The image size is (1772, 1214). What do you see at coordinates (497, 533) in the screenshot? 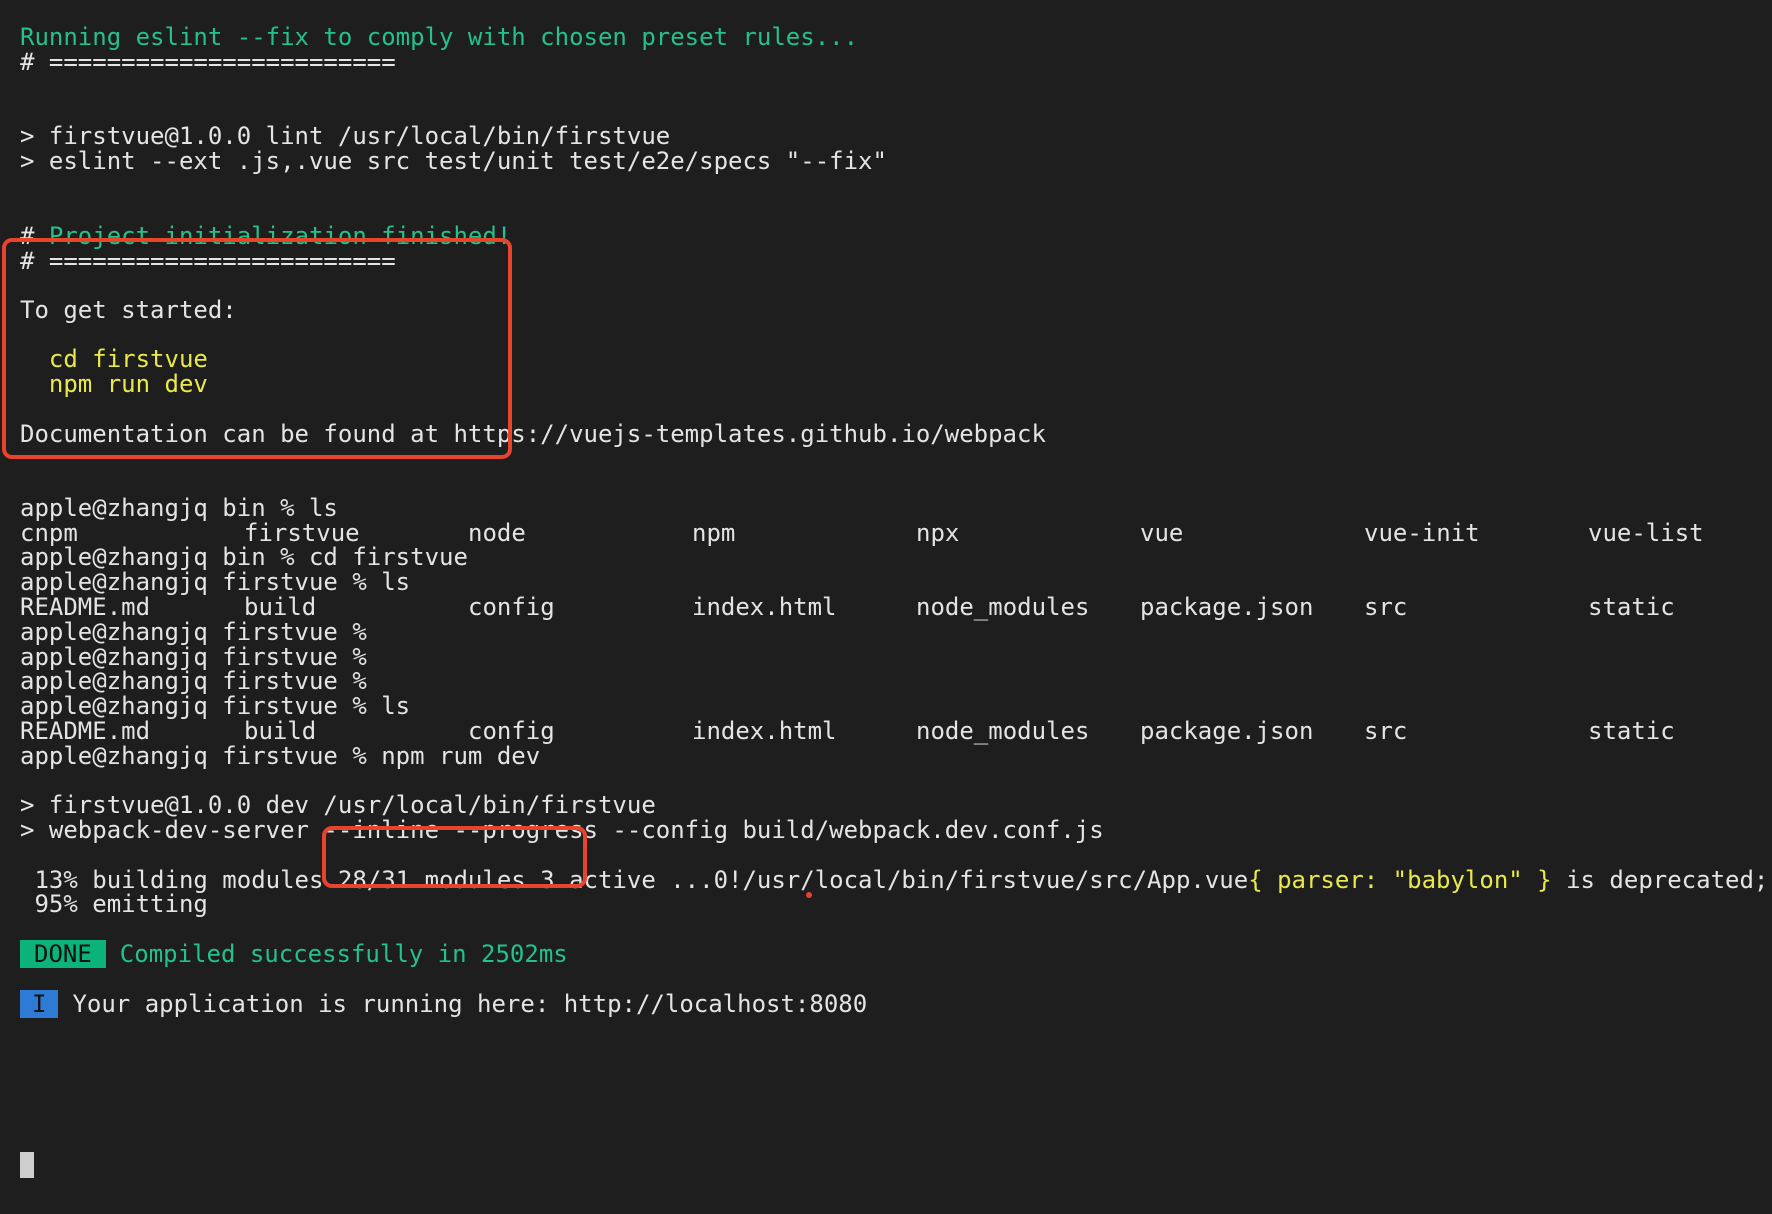
I see `list-item: node` at bounding box center [497, 533].